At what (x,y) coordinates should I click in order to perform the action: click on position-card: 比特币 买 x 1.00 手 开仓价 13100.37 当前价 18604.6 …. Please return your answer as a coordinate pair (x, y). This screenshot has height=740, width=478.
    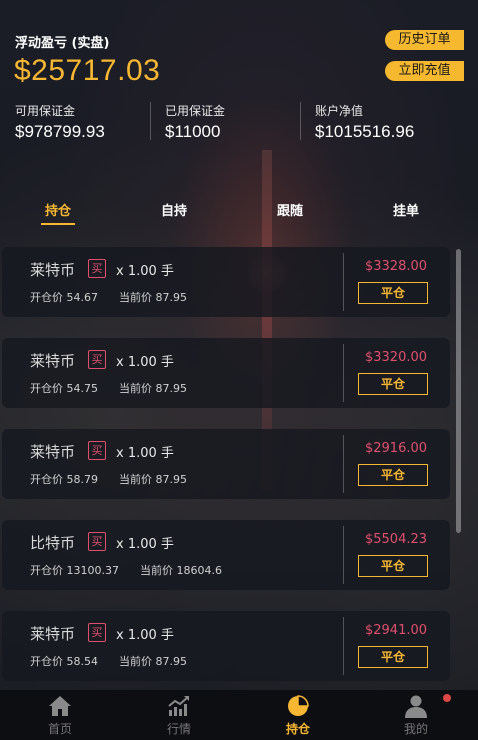
    Looking at the image, I should click on (226, 555).